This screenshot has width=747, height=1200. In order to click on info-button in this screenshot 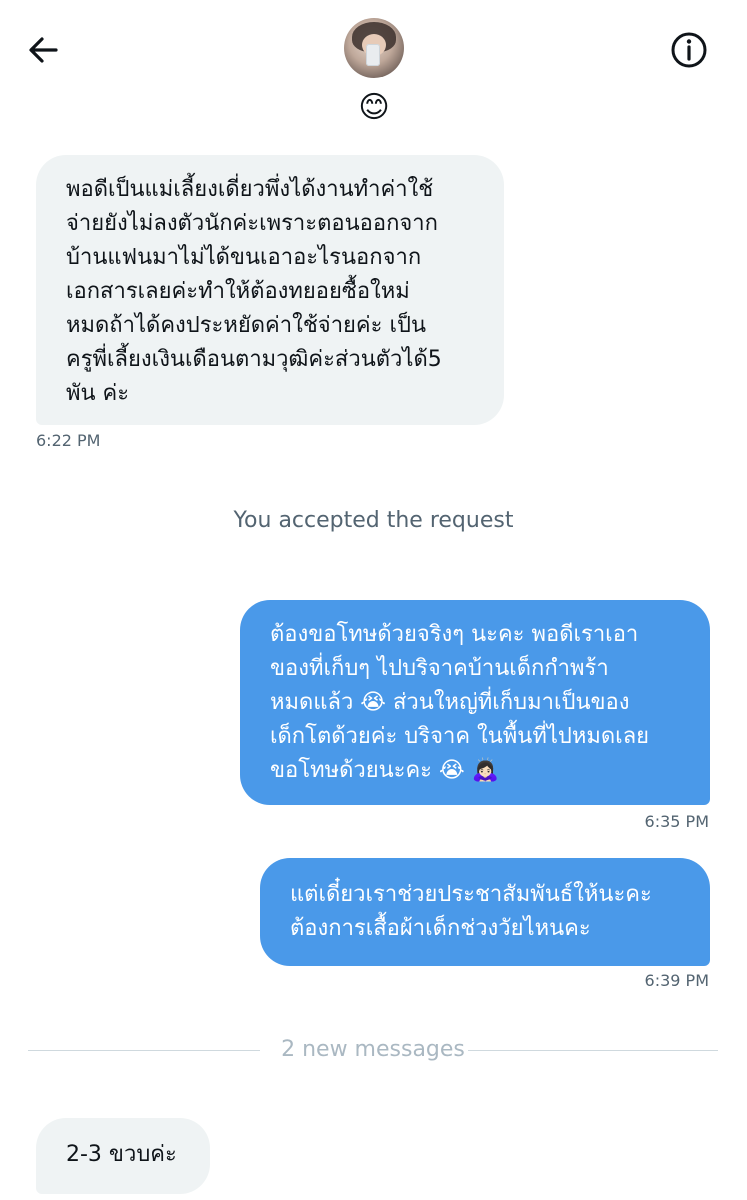, I will do `click(689, 50)`.